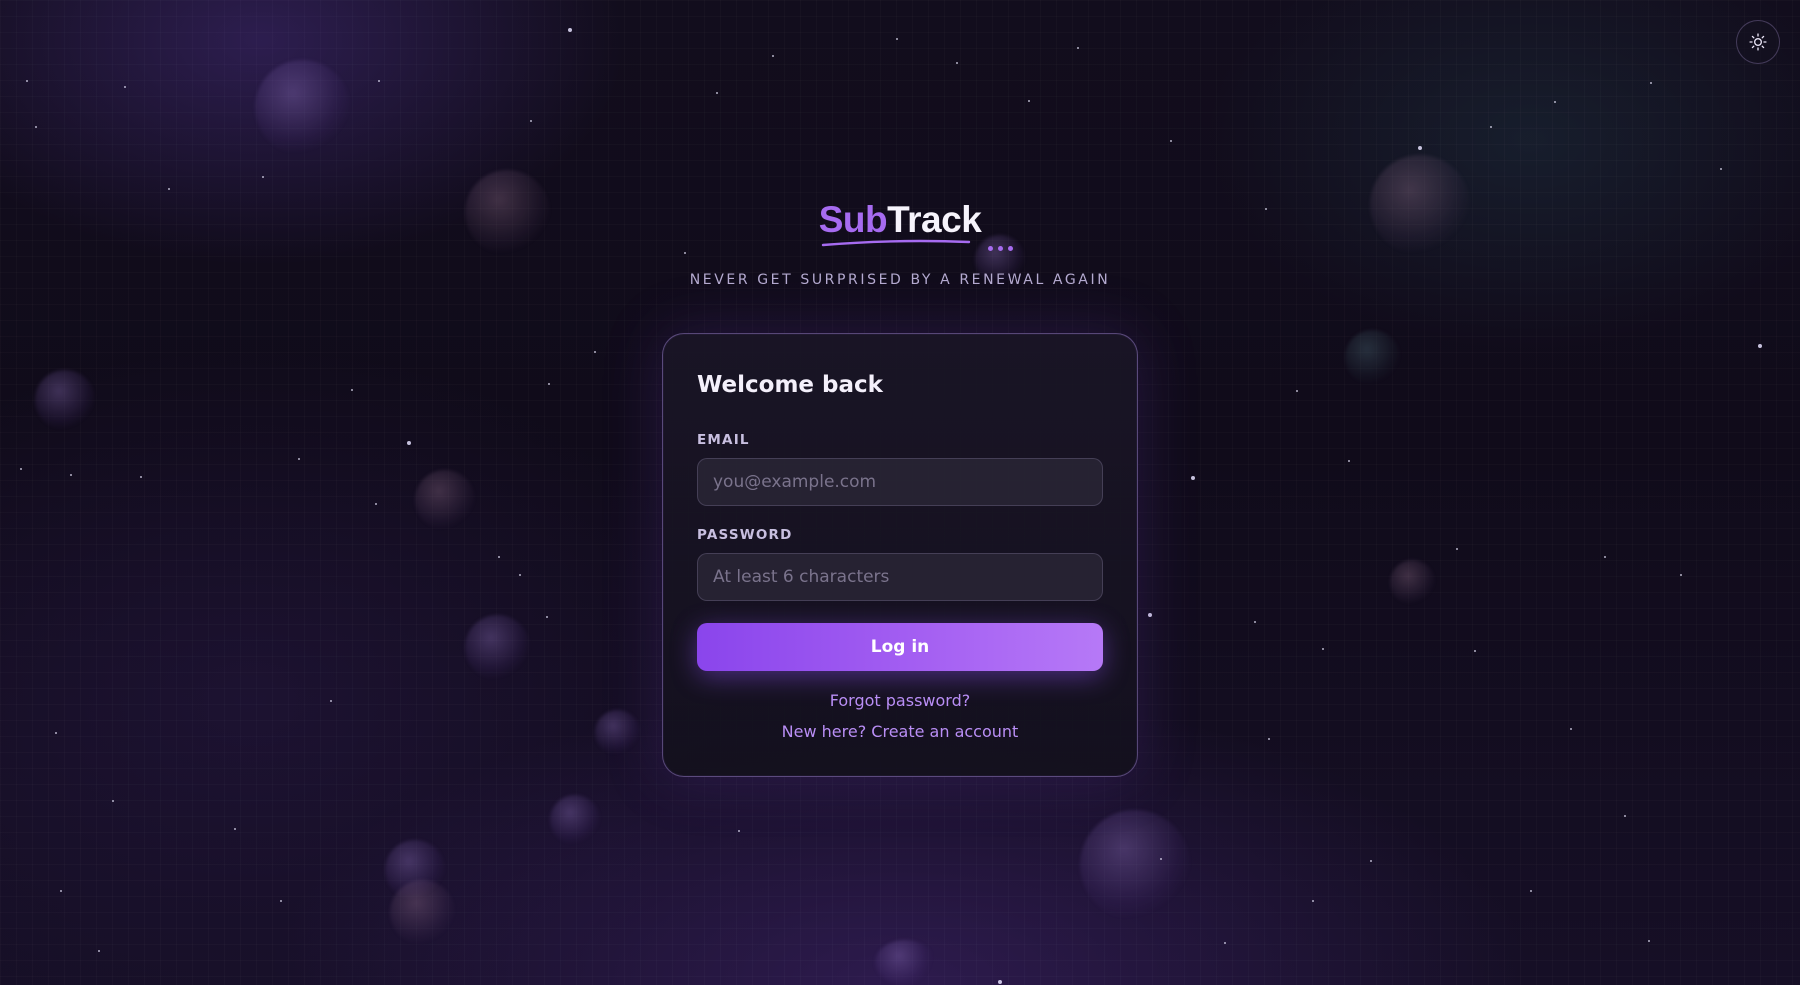 This screenshot has height=985, width=1800. Describe the element at coordinates (900, 732) in the screenshot. I see `create-account-link: New here? Create an account` at that location.